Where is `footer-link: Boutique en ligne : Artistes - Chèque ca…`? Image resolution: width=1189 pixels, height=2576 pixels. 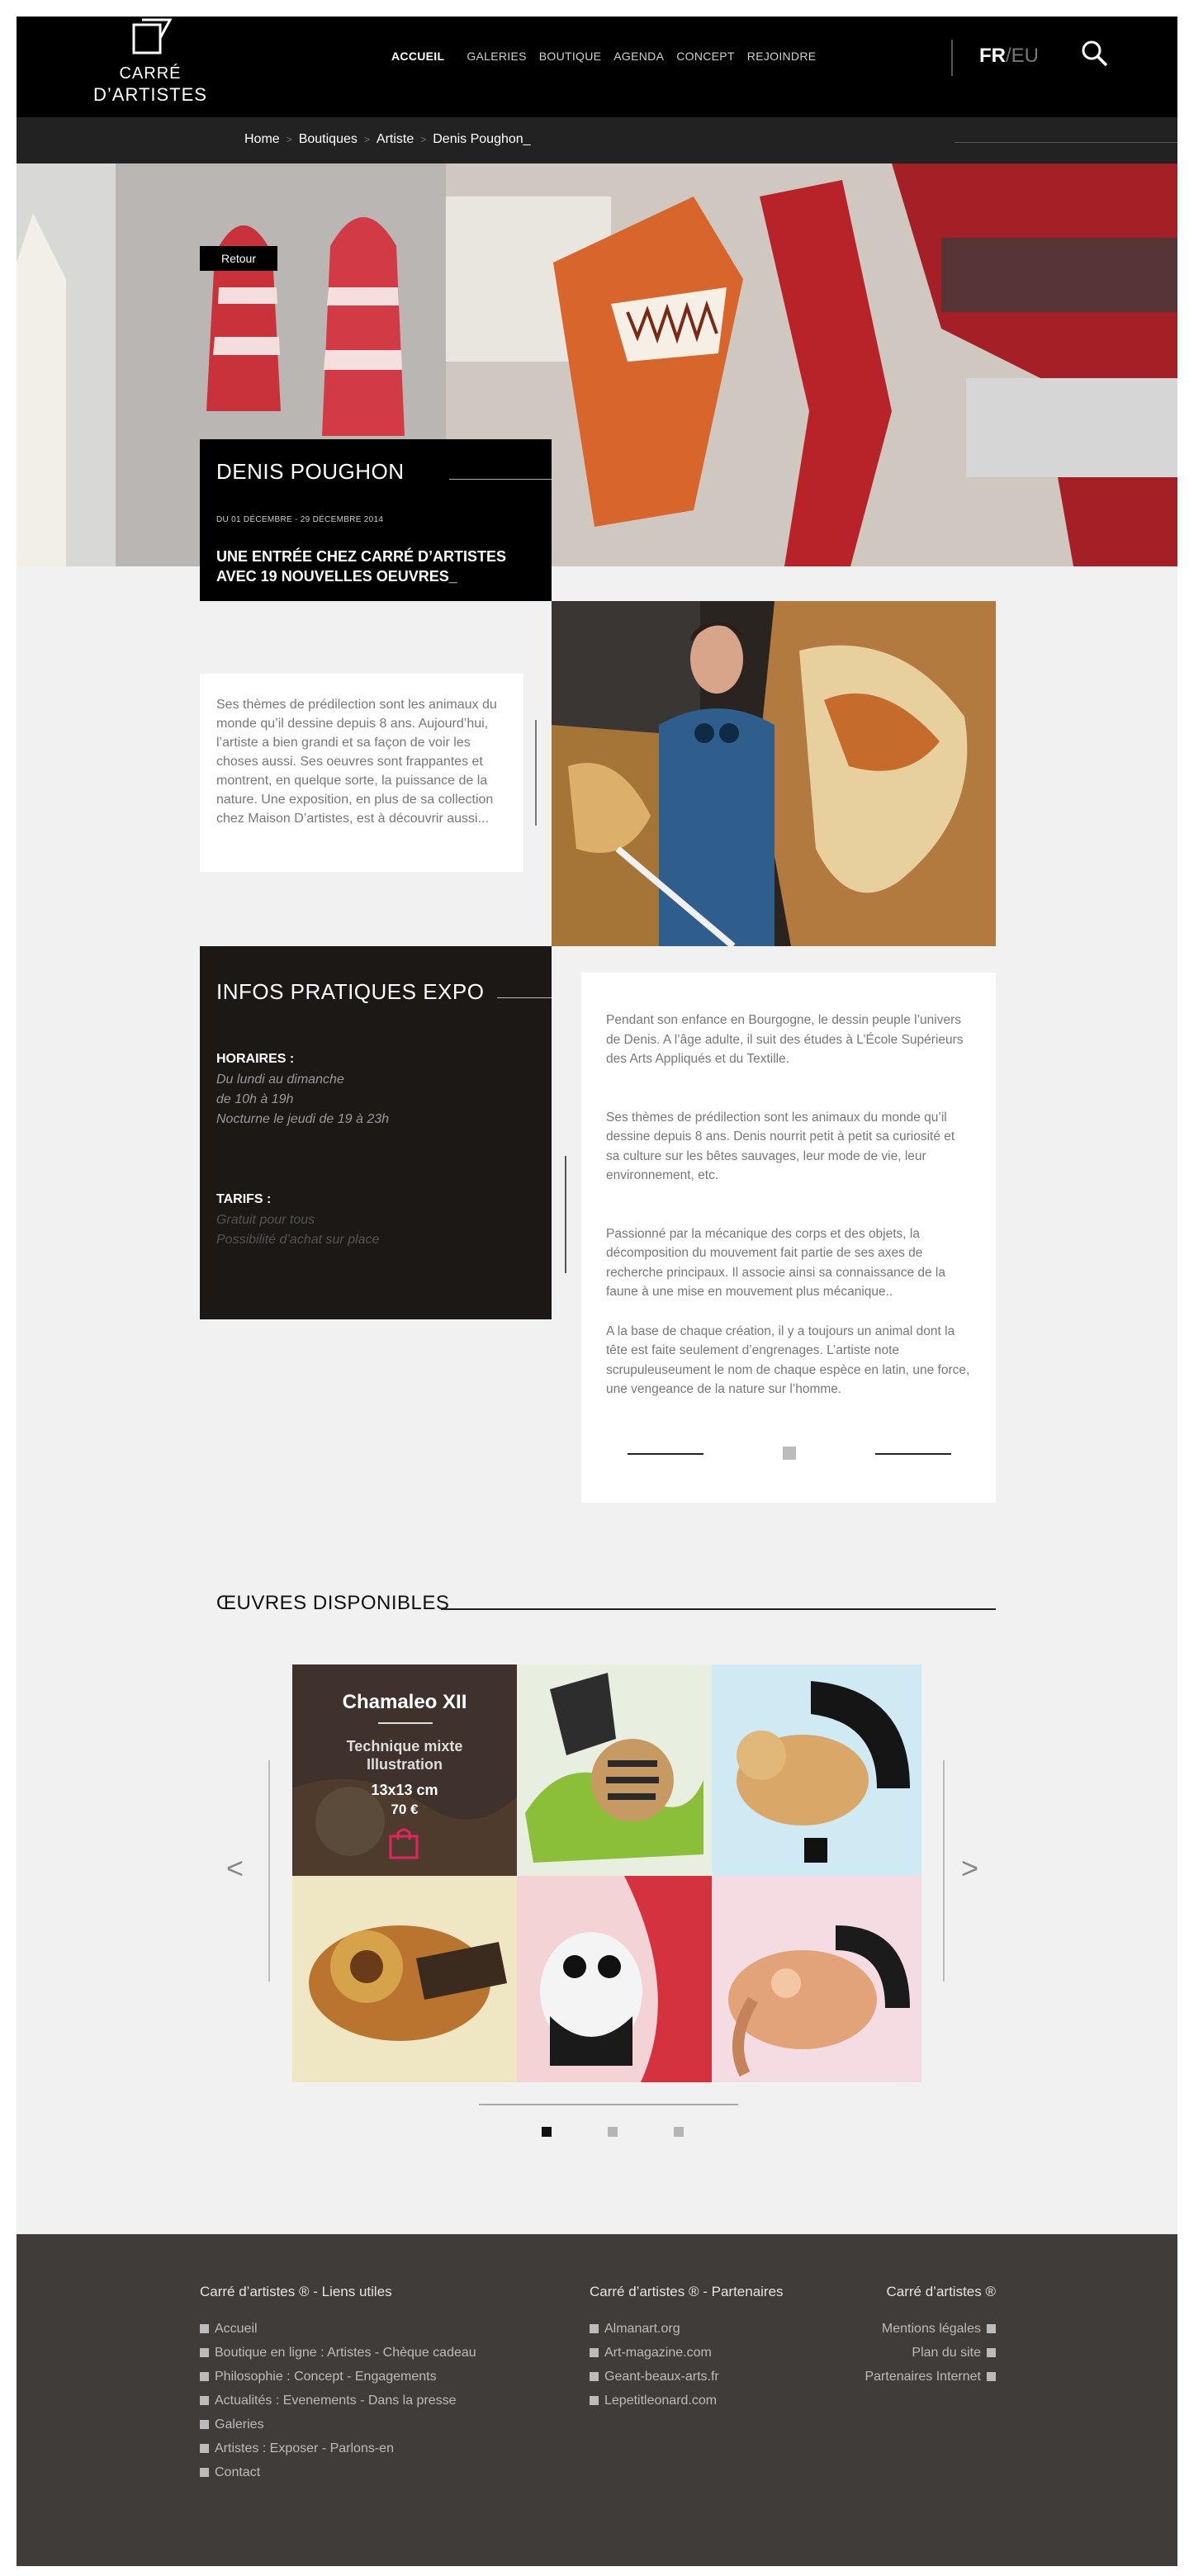
footer-link: Boutique en ligne : Artistes - Chèque ca… is located at coordinates (338, 2353).